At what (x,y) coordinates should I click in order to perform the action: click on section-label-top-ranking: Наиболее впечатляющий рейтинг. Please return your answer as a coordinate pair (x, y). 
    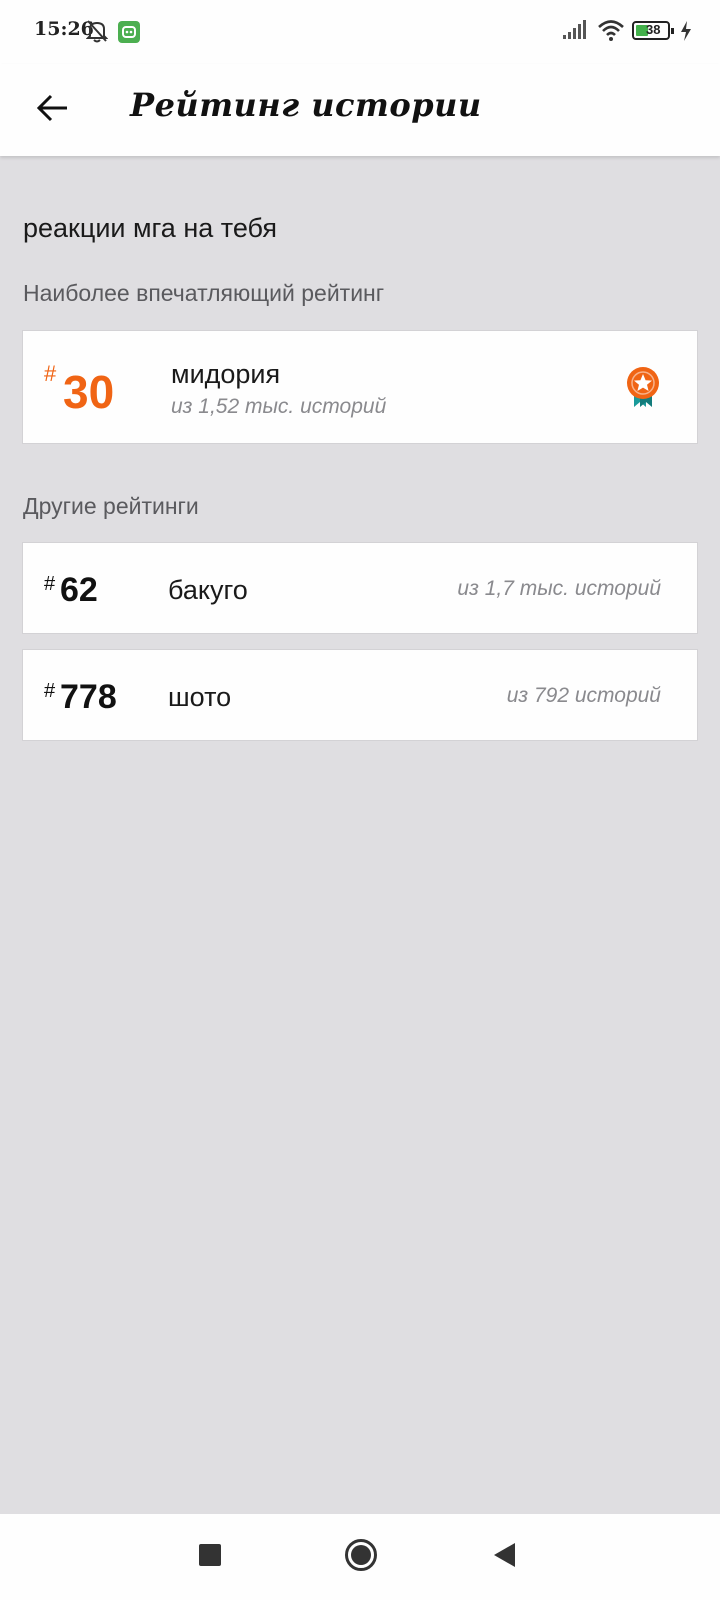
    Looking at the image, I should click on (204, 293).